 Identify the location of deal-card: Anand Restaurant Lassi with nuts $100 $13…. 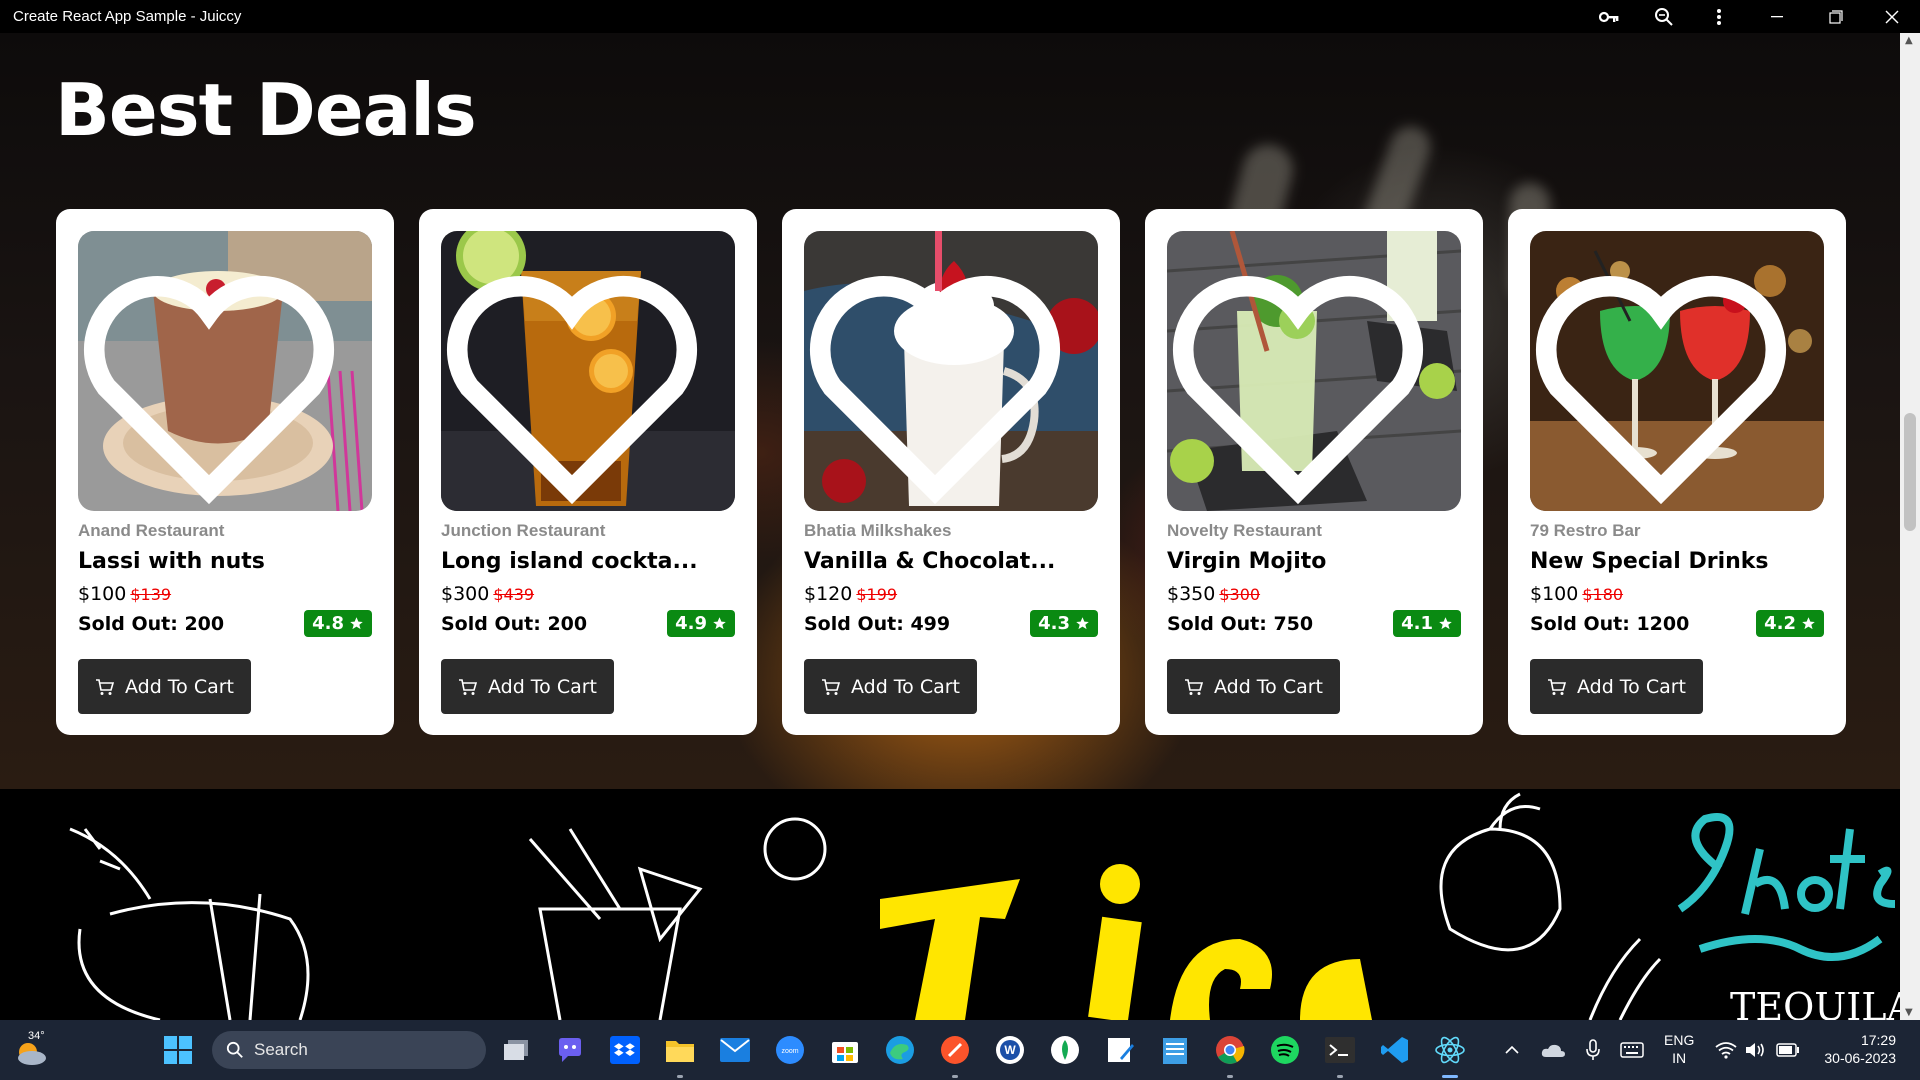
(225, 472).